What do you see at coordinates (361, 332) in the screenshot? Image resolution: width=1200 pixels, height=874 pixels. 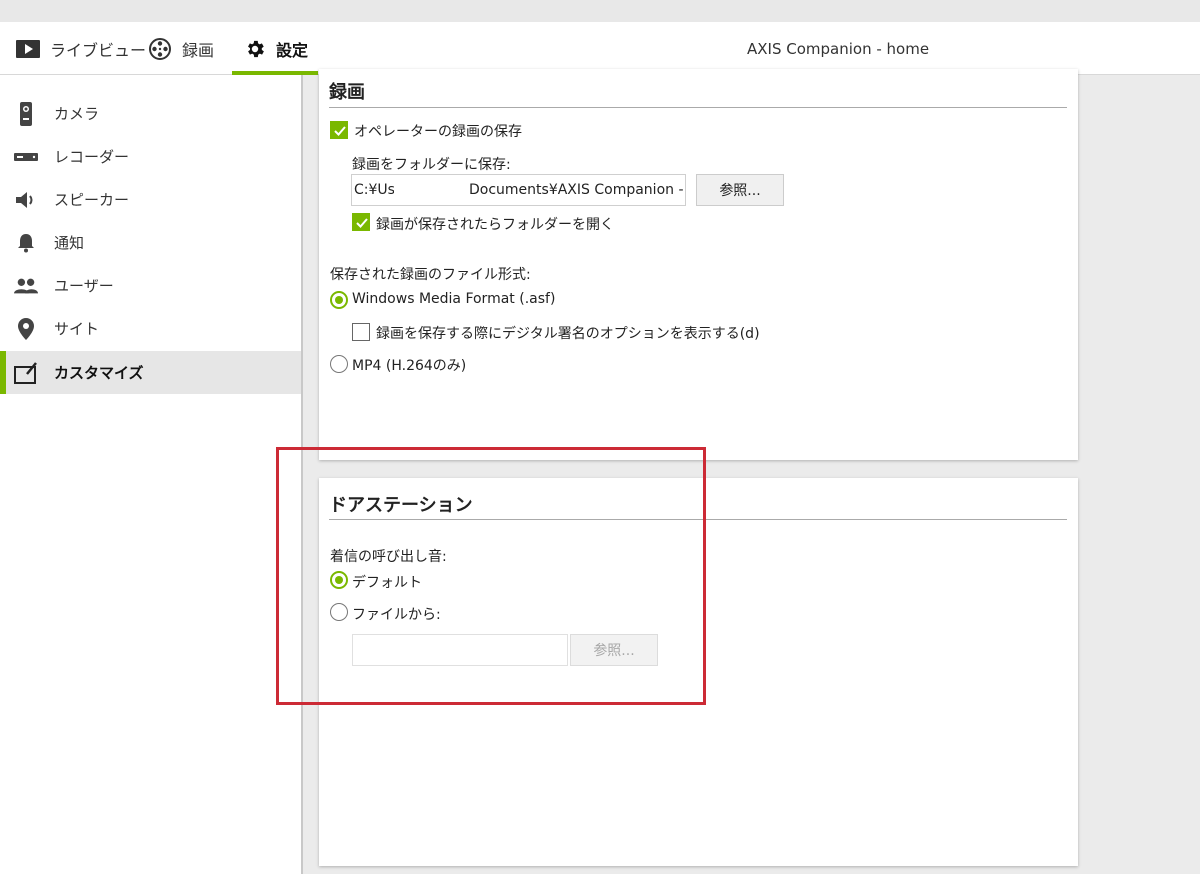 I see `digital-signature-checkbox` at bounding box center [361, 332].